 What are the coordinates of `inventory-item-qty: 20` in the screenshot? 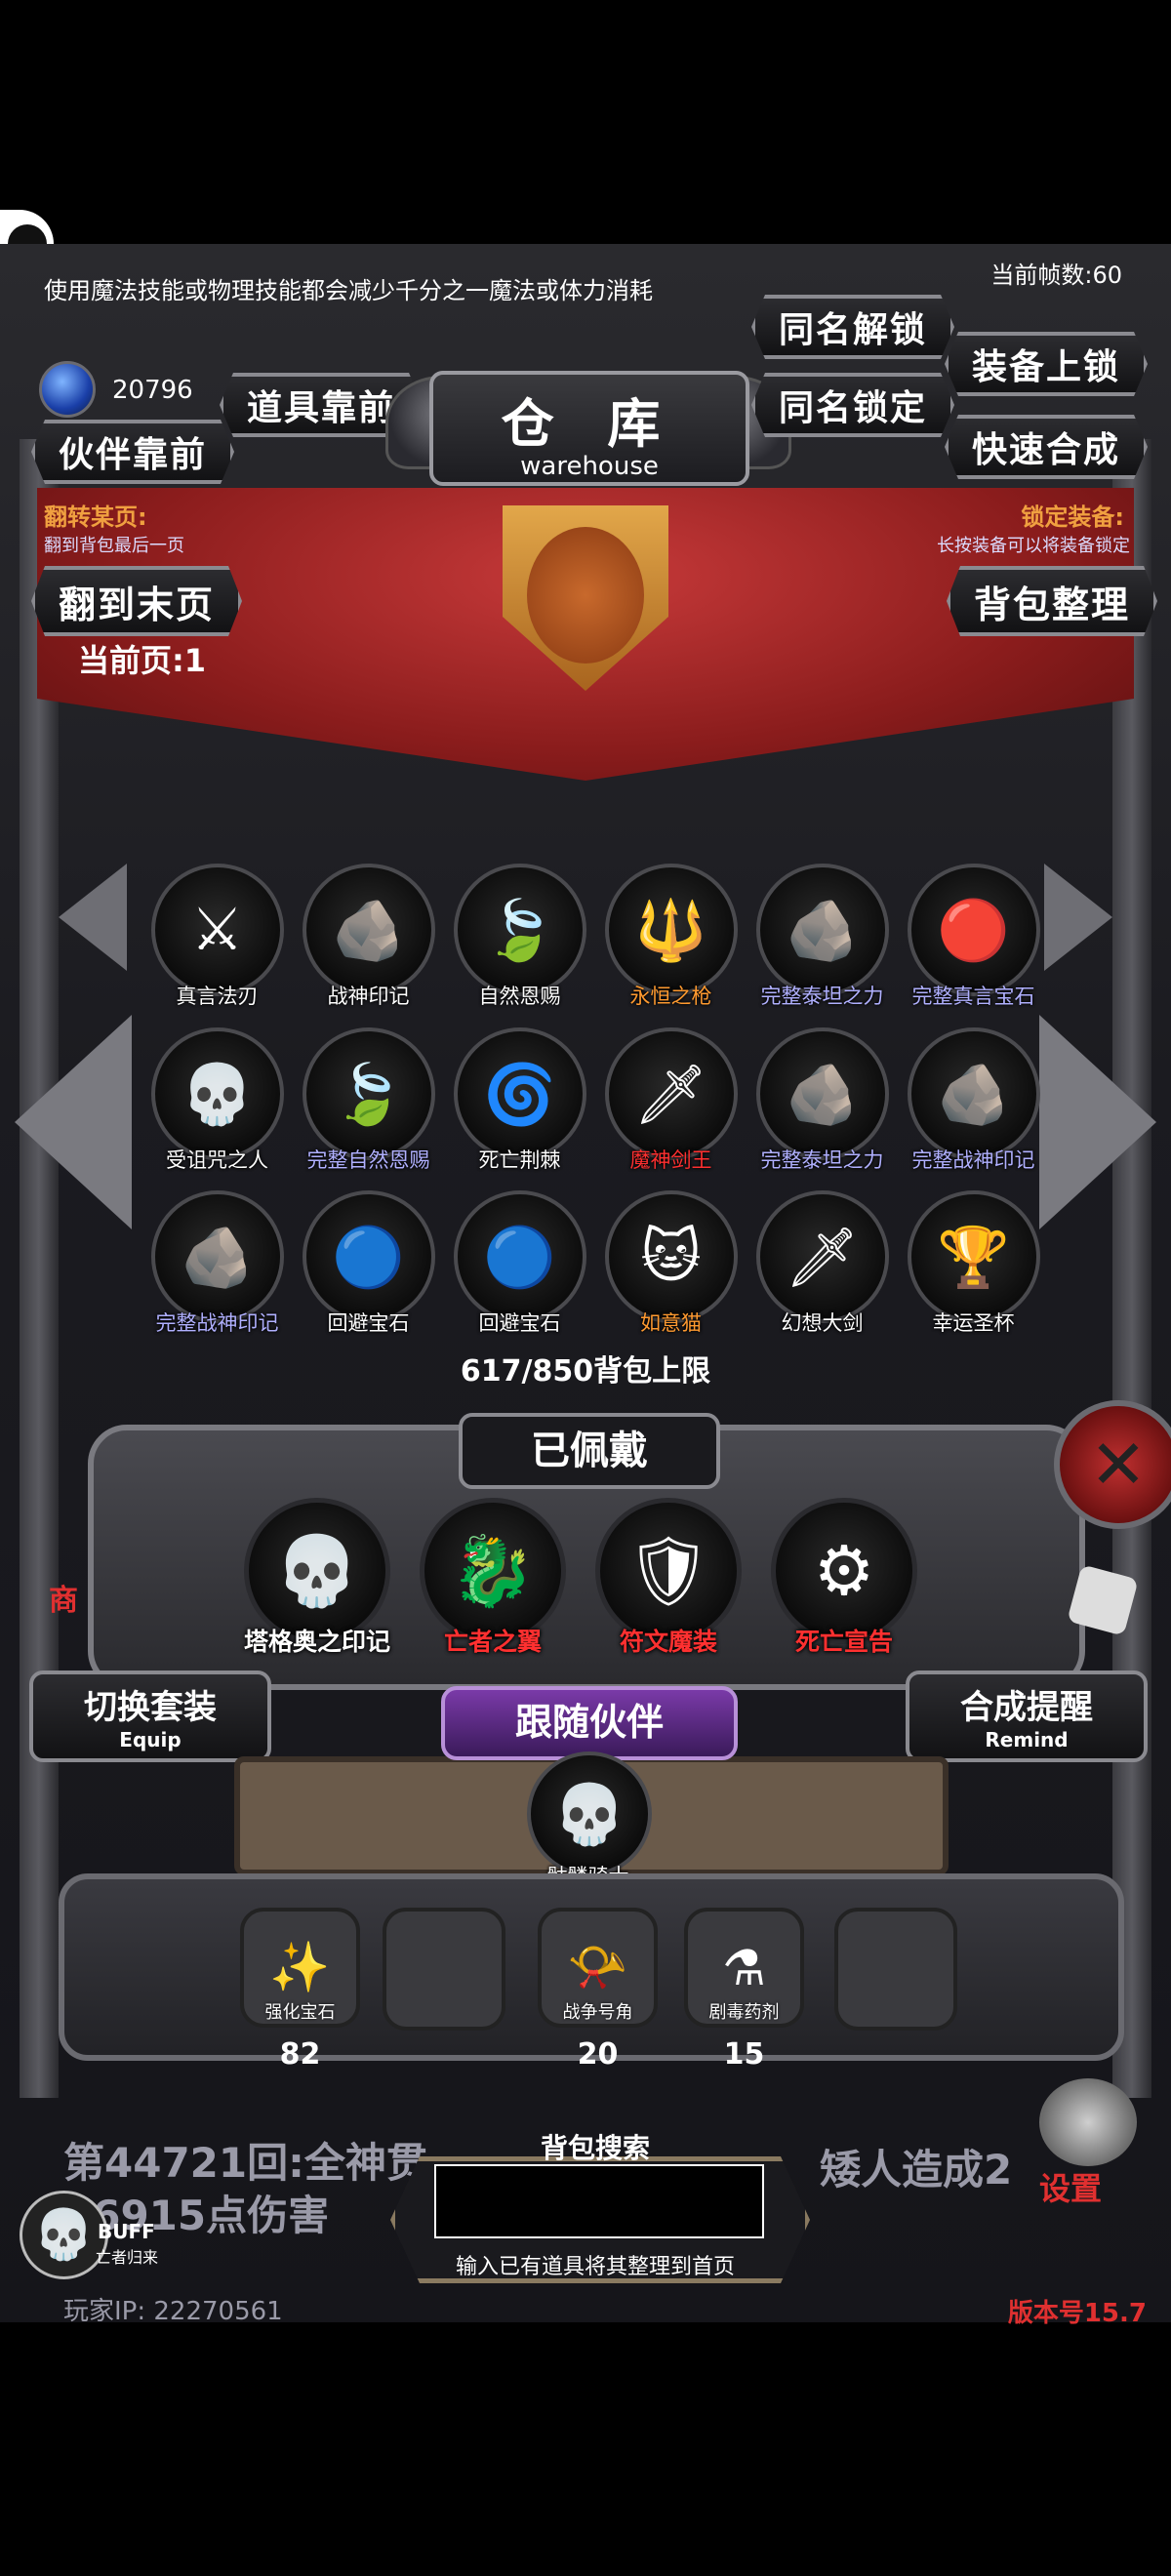 It's located at (598, 2054).